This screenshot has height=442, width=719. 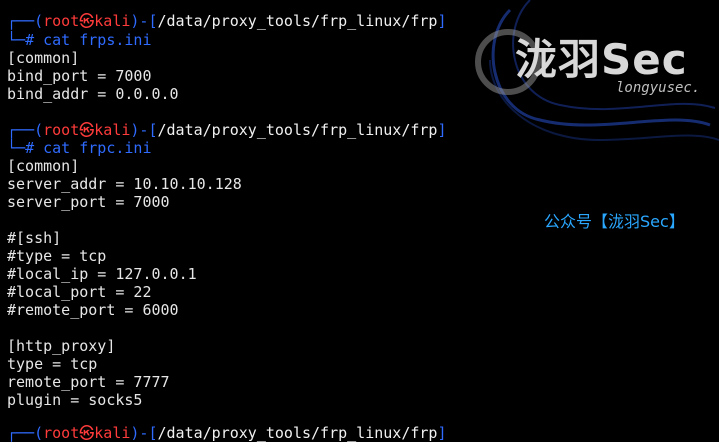 What do you see at coordinates (75, 400) in the screenshot?
I see `output-line: plugin = socks5` at bounding box center [75, 400].